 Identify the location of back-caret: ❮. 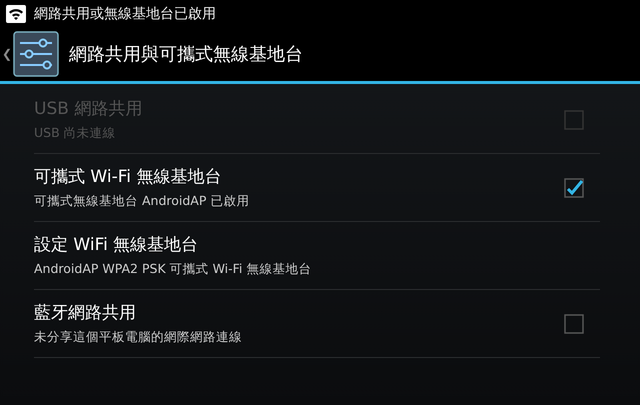
(7, 54).